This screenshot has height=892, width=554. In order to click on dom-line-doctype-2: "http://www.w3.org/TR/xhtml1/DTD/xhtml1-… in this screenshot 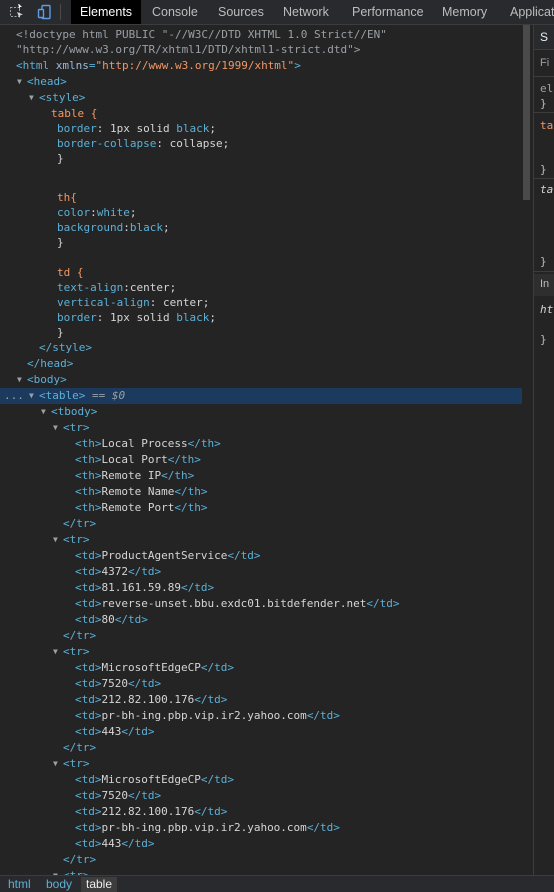, I will do `click(261, 50)`.